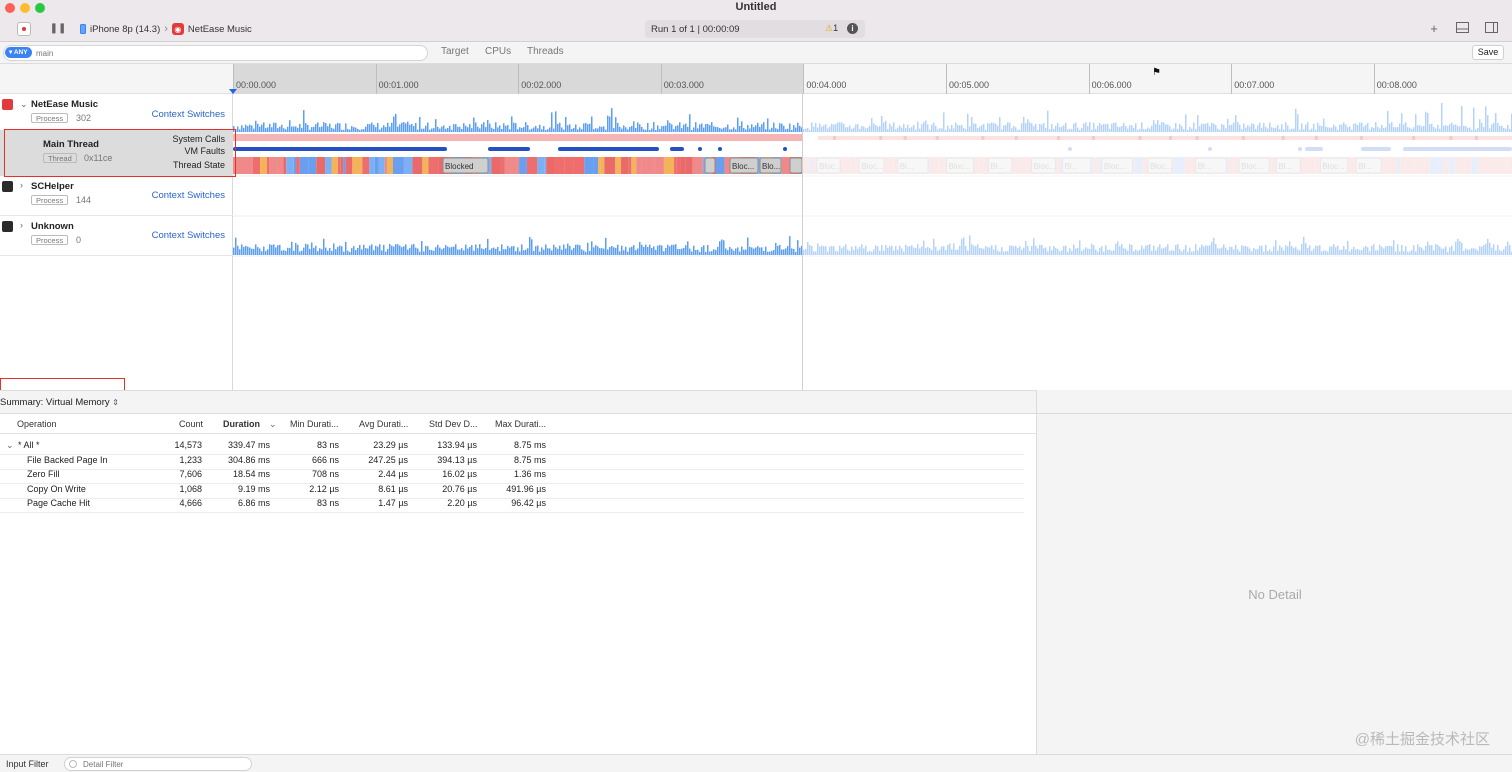  What do you see at coordinates (498, 51) in the screenshot?
I see `tab-cpus: CPUs` at bounding box center [498, 51].